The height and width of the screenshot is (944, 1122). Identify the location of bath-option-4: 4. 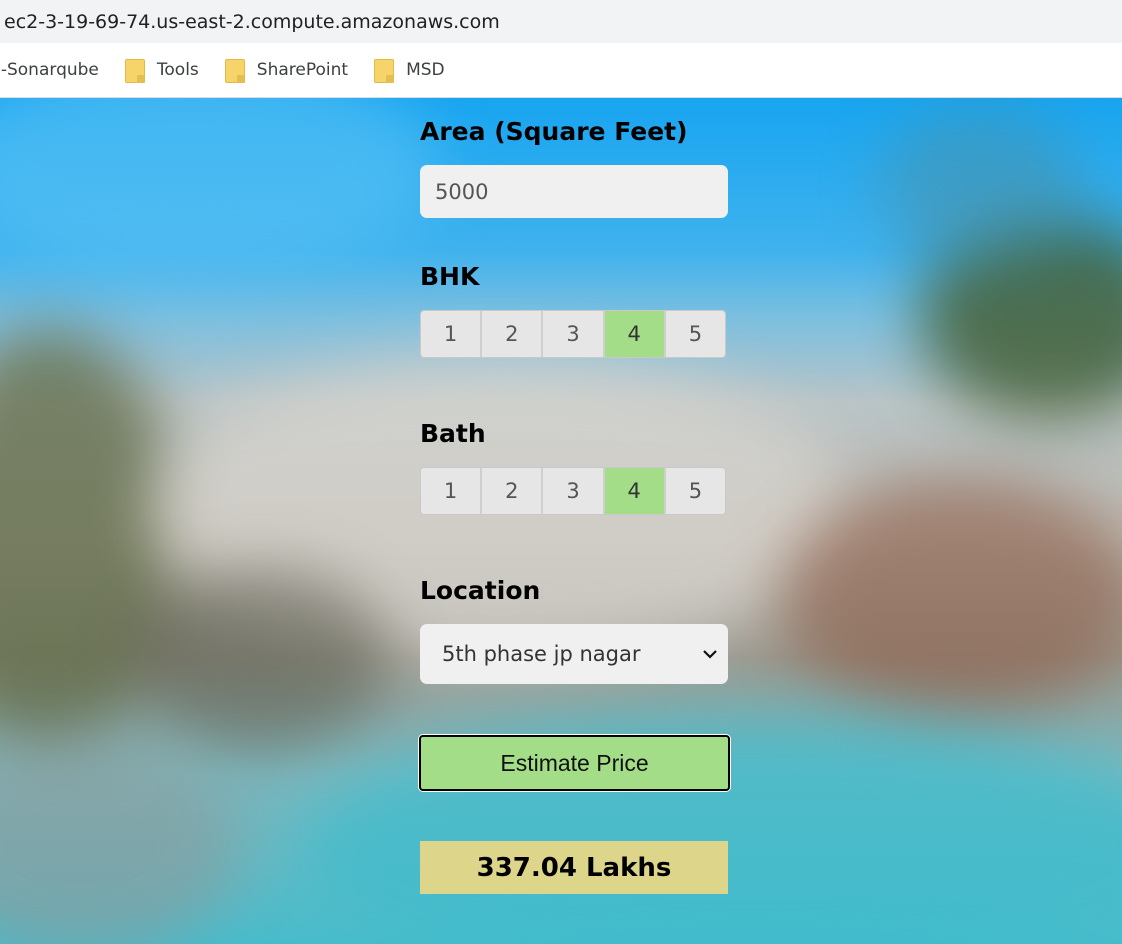
(635, 491).